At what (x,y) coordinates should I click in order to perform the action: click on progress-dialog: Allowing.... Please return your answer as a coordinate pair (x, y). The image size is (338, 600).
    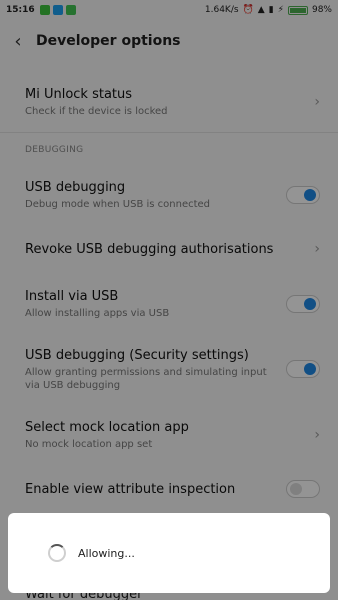
    Looking at the image, I should click on (169, 553).